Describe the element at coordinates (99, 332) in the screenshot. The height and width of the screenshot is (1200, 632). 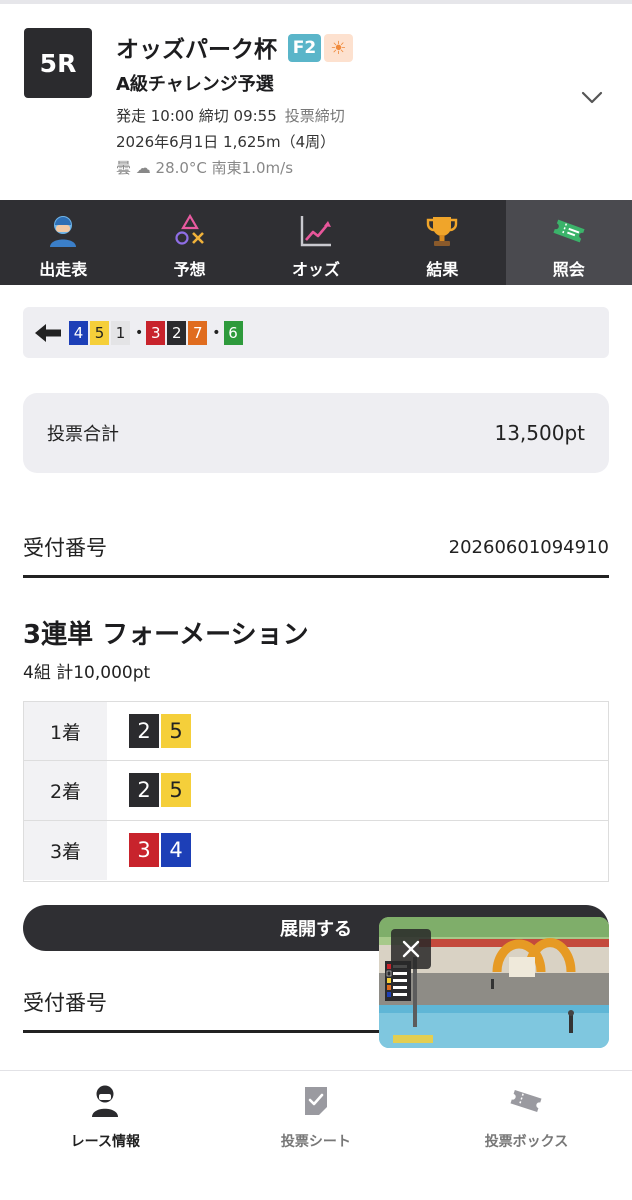
I see `line-chip: 5` at that location.